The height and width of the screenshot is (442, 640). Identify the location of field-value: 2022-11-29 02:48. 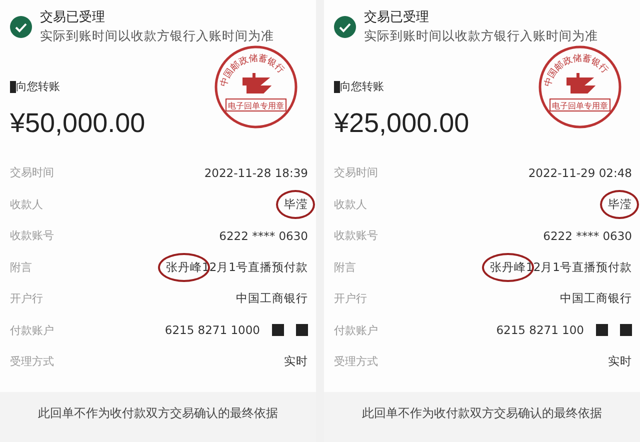
(580, 173).